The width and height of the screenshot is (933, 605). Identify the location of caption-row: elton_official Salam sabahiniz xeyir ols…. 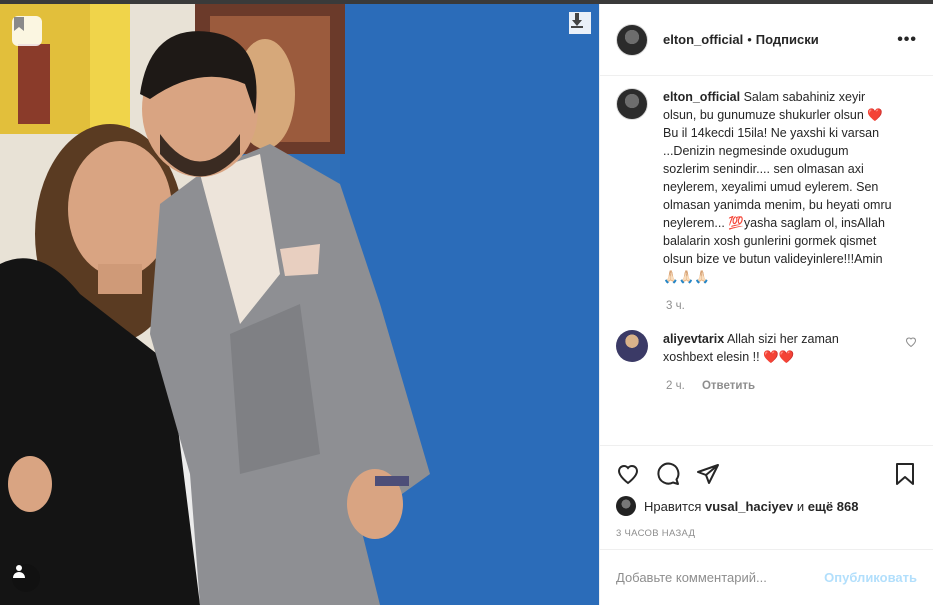
(766, 187).